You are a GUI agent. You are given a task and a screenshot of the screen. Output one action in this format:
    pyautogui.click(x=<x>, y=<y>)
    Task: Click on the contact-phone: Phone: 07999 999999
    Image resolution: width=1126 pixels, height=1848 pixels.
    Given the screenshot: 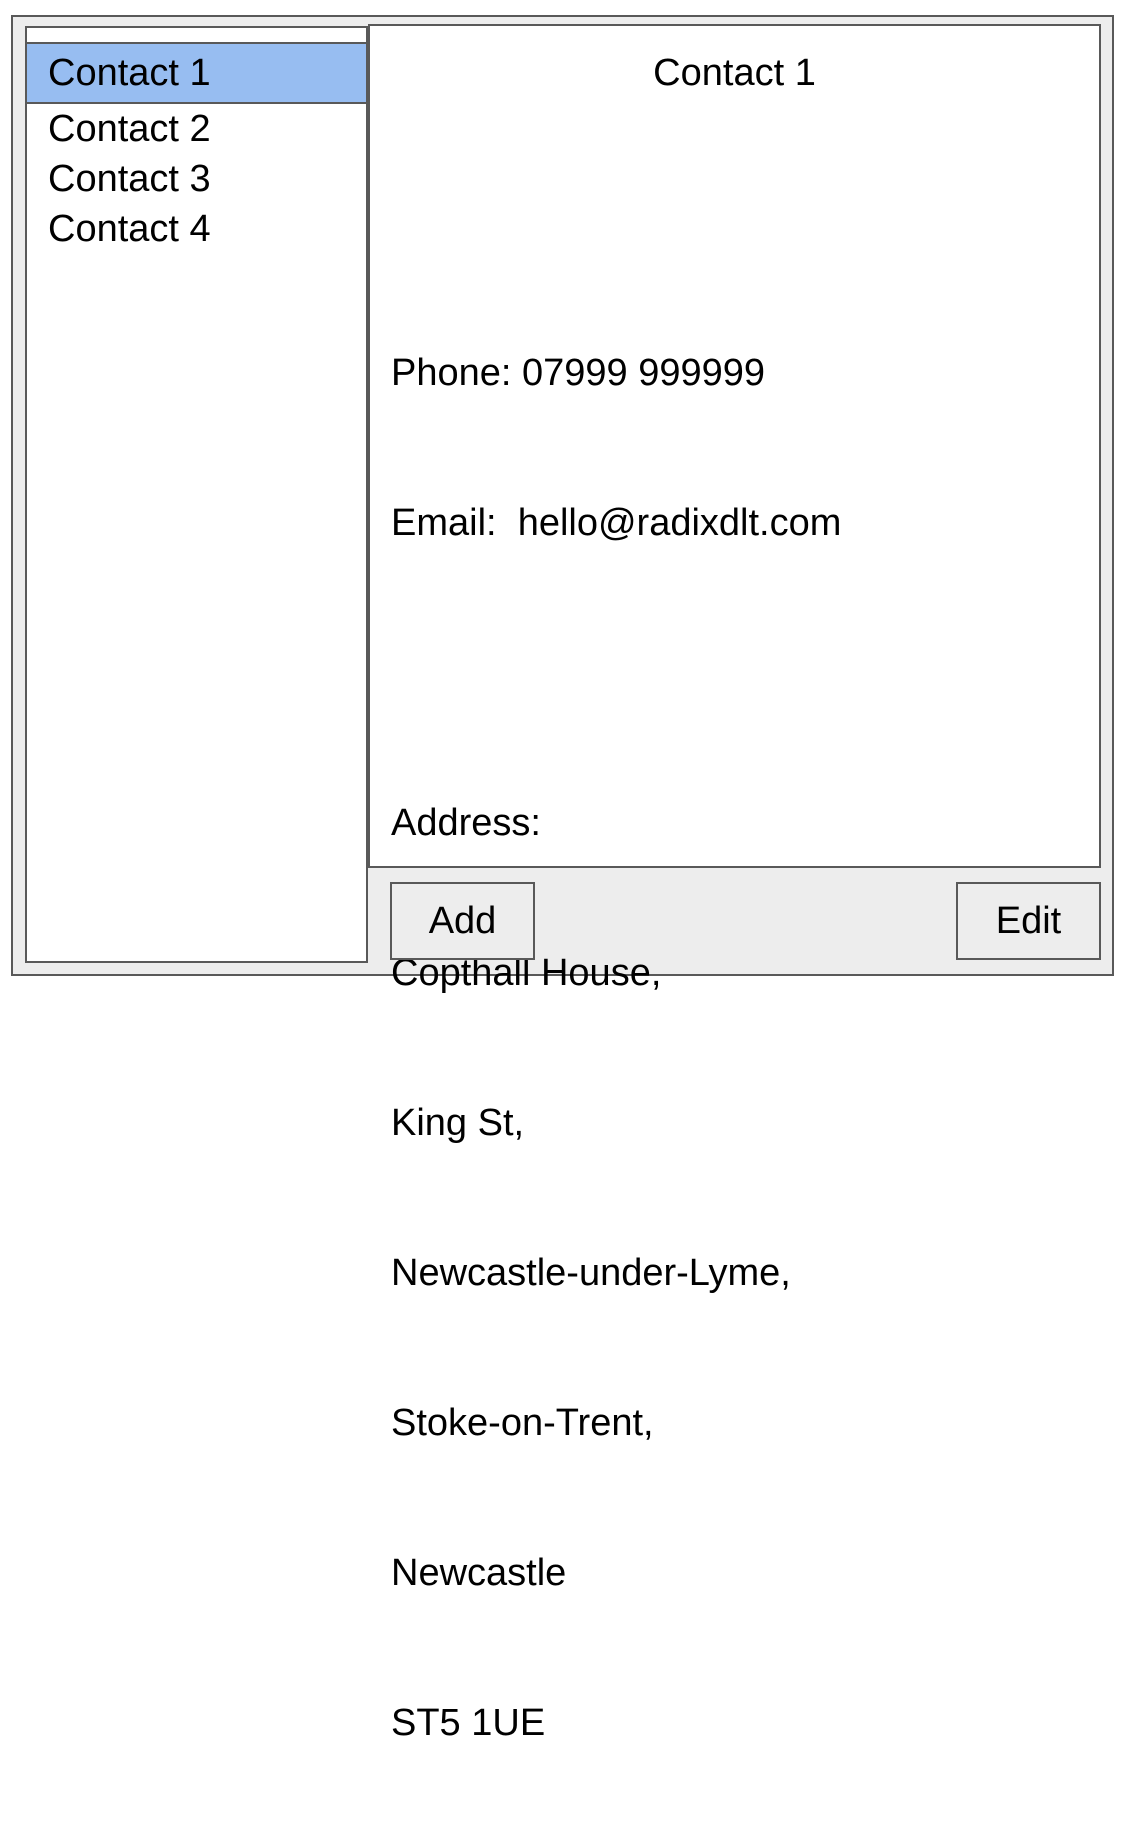 What is the action you would take?
    pyautogui.click(x=578, y=373)
    